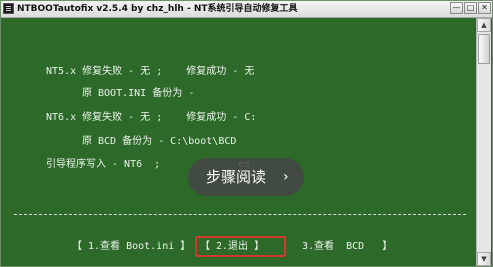  I want to click on minimize-button: —, so click(456, 8).